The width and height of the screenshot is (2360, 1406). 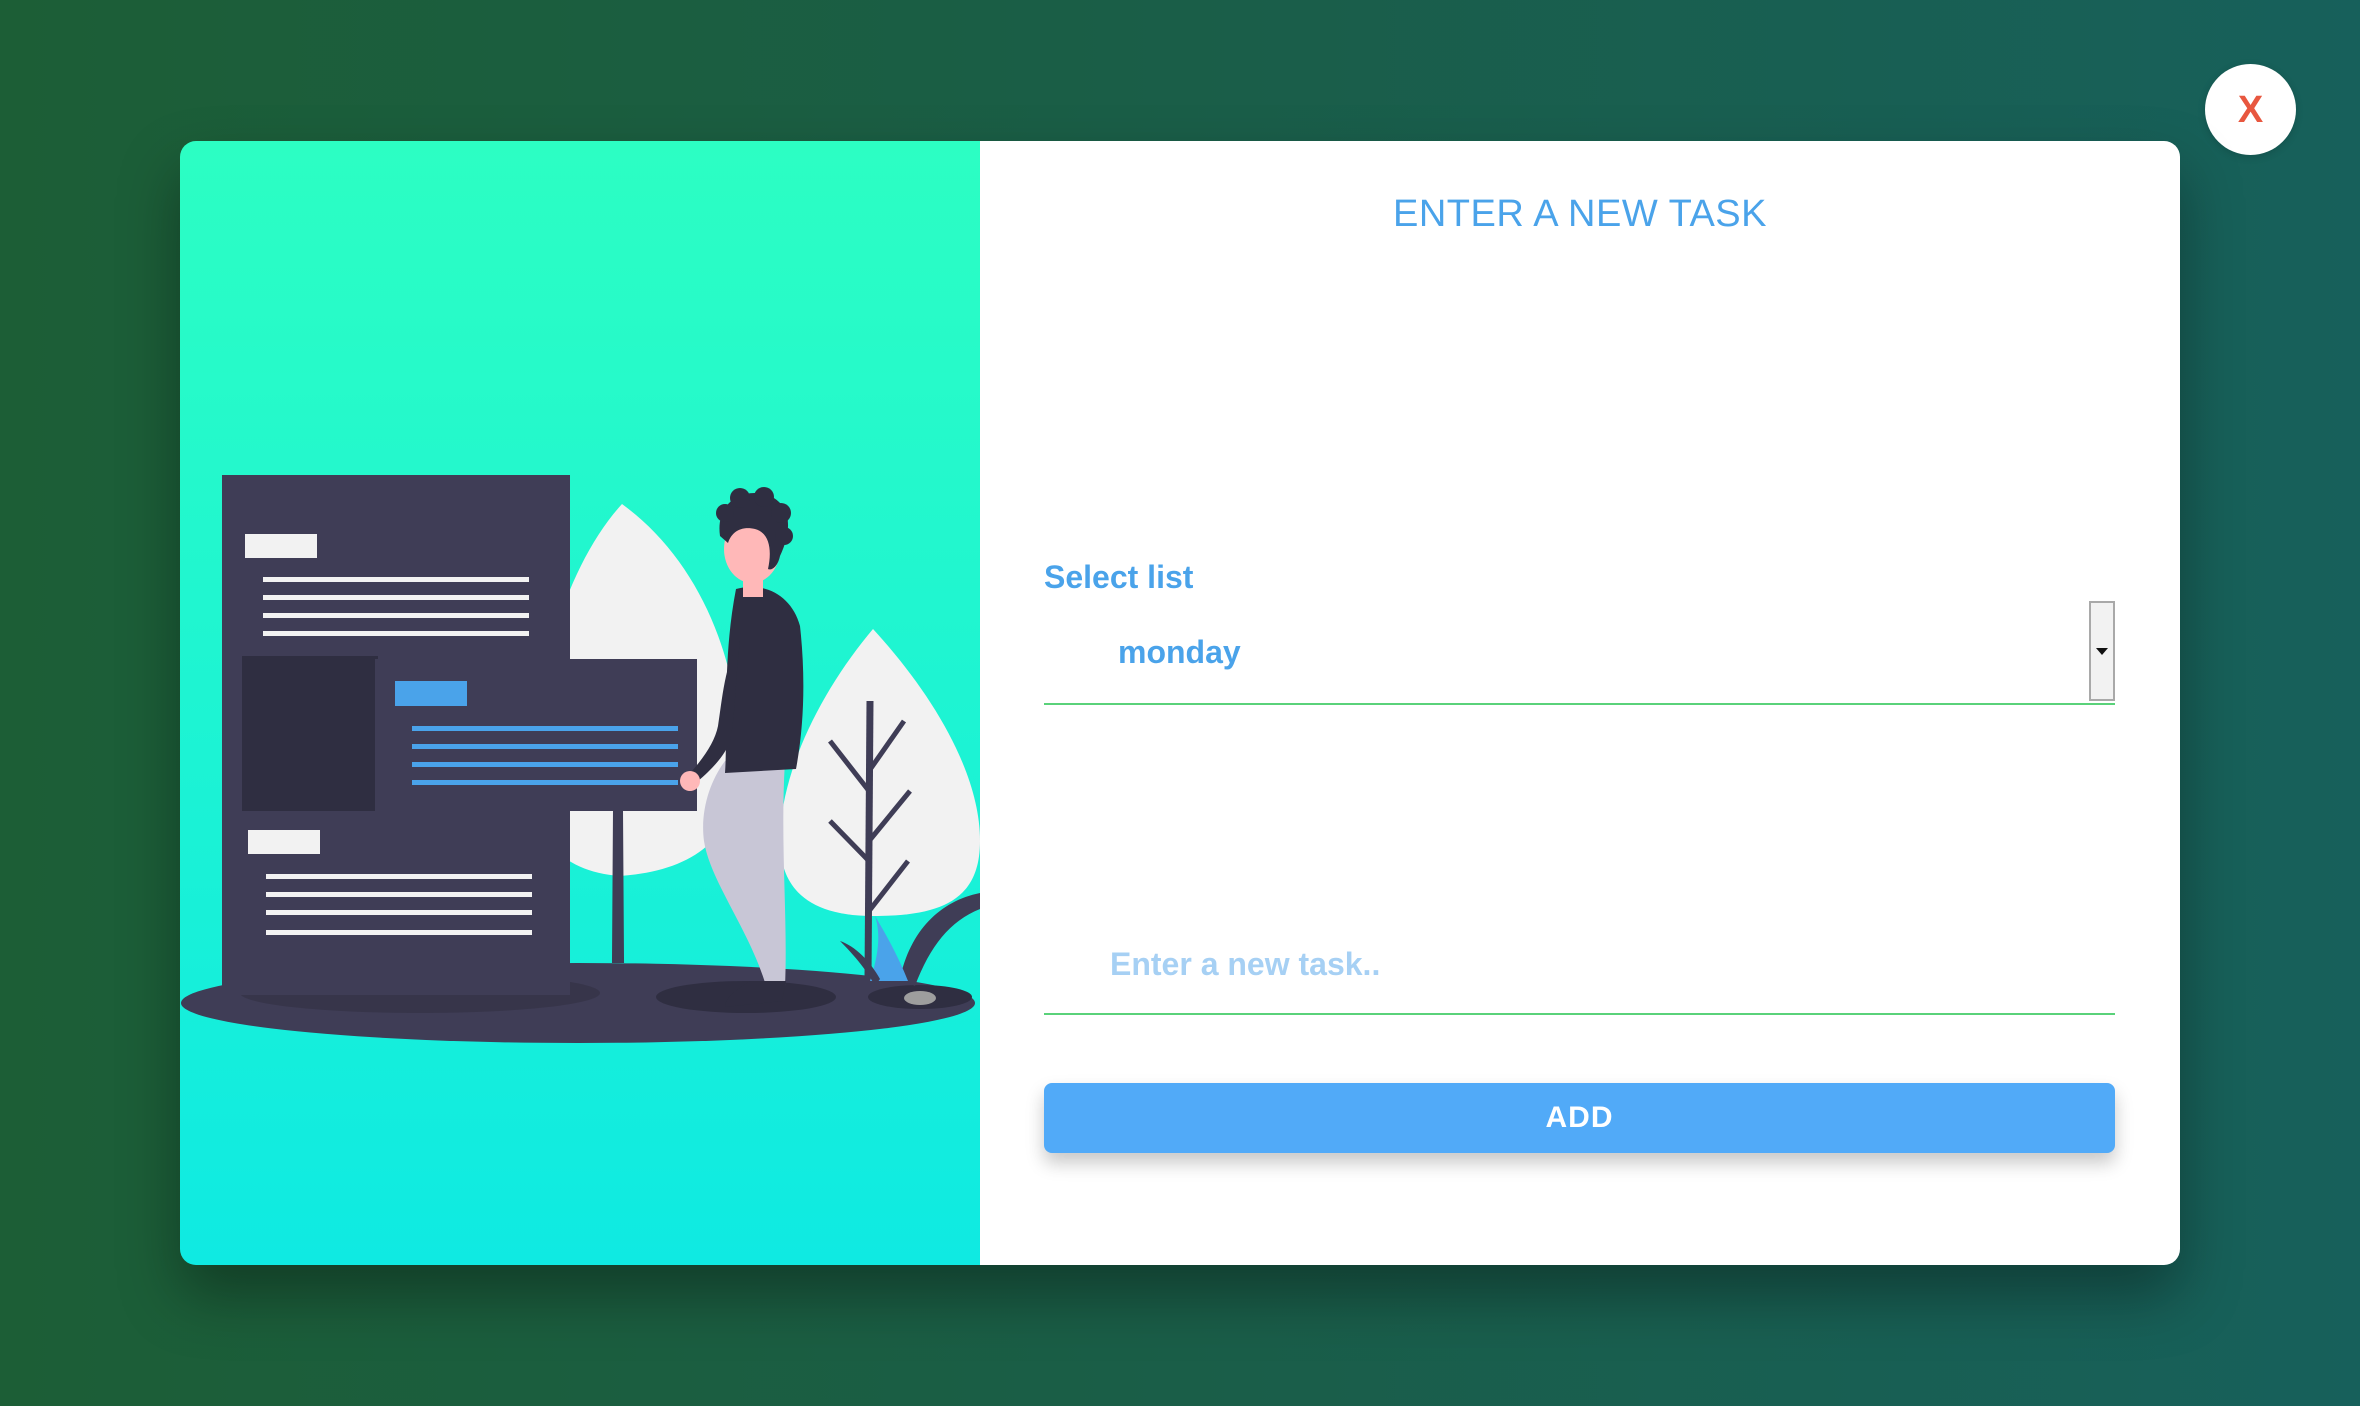 What do you see at coordinates (1579, 1118) in the screenshot?
I see `add-button: ADD` at bounding box center [1579, 1118].